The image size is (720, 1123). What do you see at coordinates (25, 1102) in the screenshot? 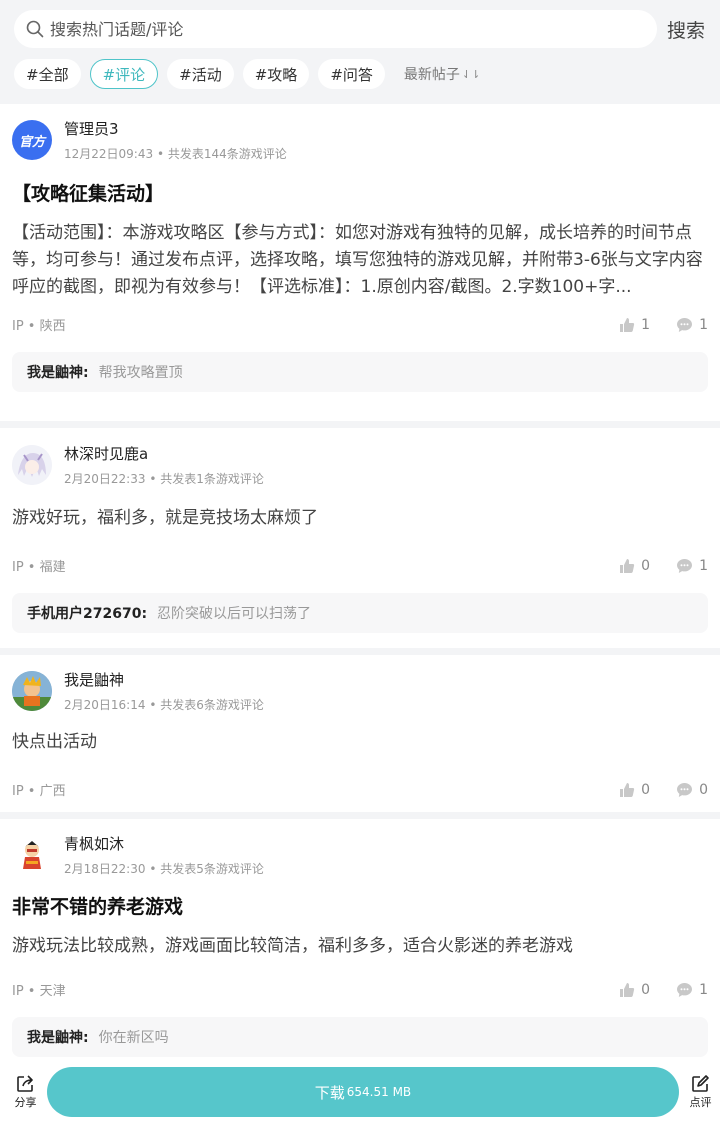
I see `share-label: 分享` at bounding box center [25, 1102].